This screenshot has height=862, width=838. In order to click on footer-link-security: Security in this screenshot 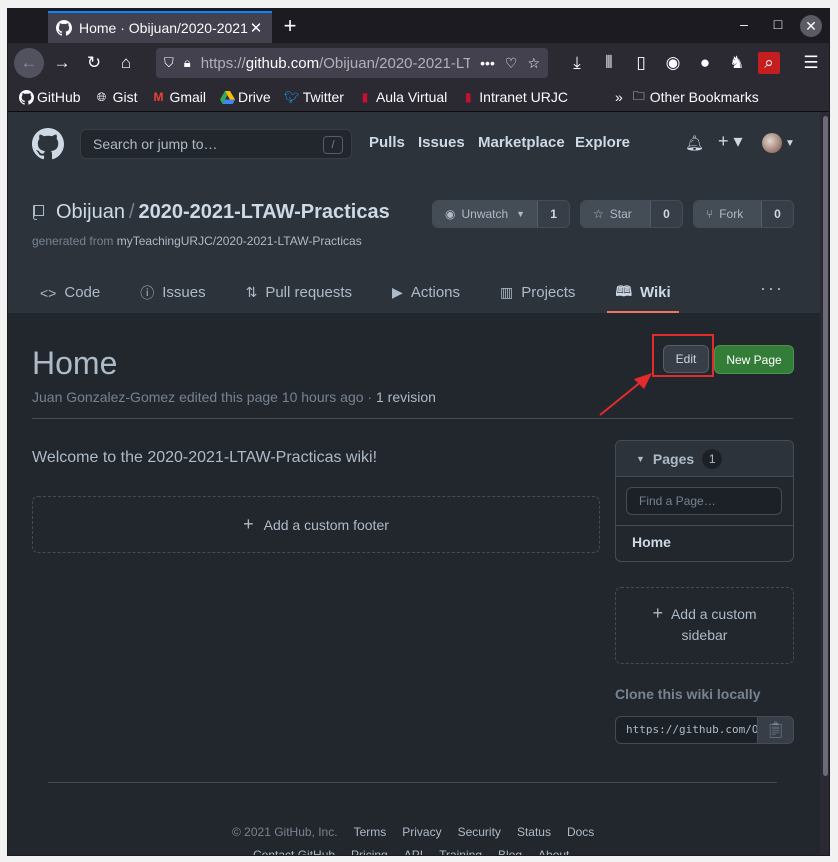, I will do `click(479, 832)`.